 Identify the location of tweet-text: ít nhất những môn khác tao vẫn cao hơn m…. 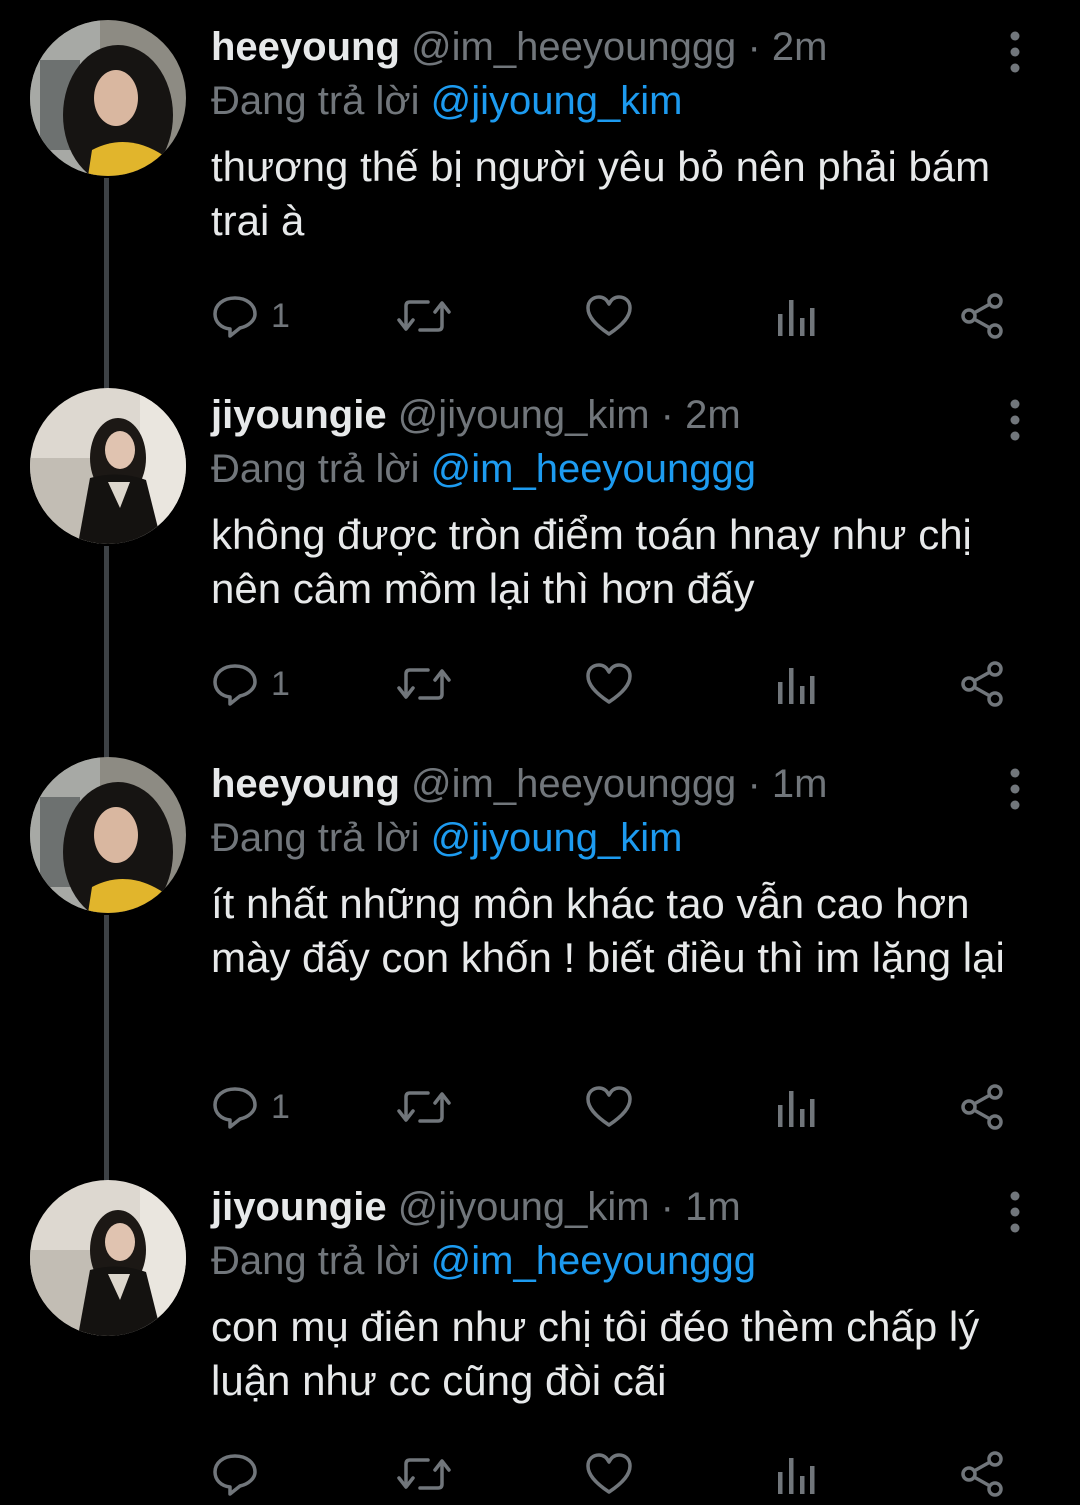
(608, 930).